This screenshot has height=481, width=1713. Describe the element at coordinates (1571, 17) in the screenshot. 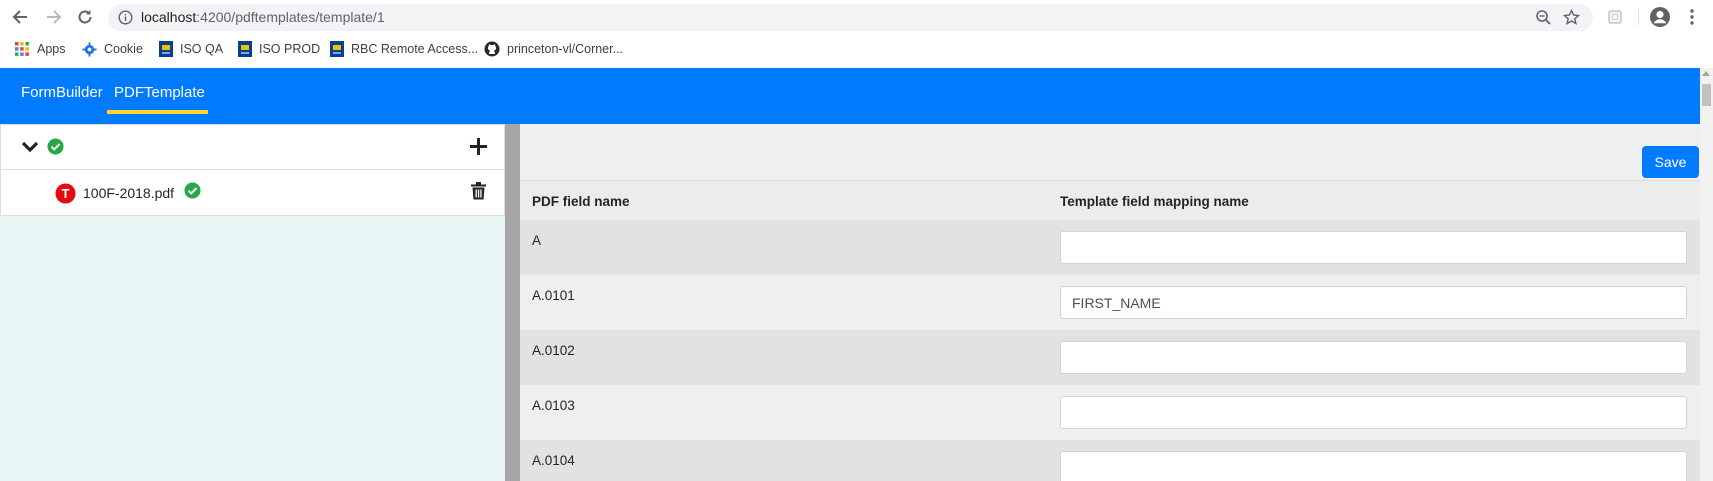

I see `star-icon` at that location.